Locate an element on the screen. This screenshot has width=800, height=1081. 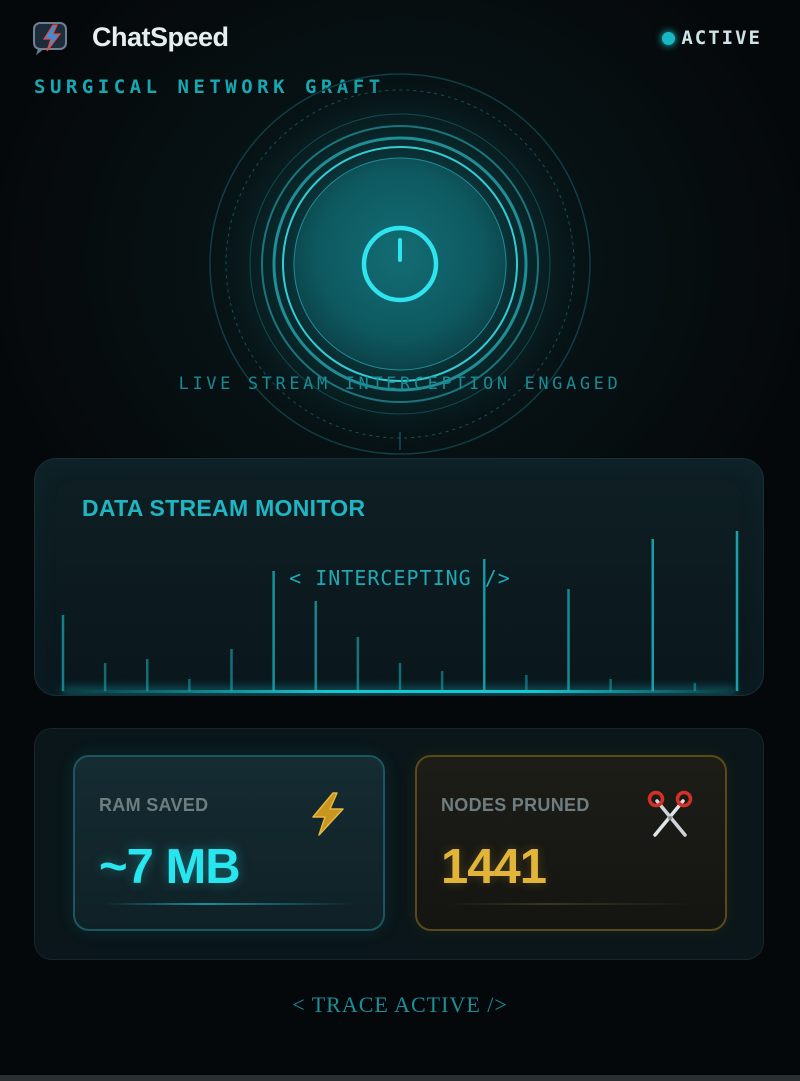
ram-saved-card: RAM SAVED ~7 MB is located at coordinates (229, 843).